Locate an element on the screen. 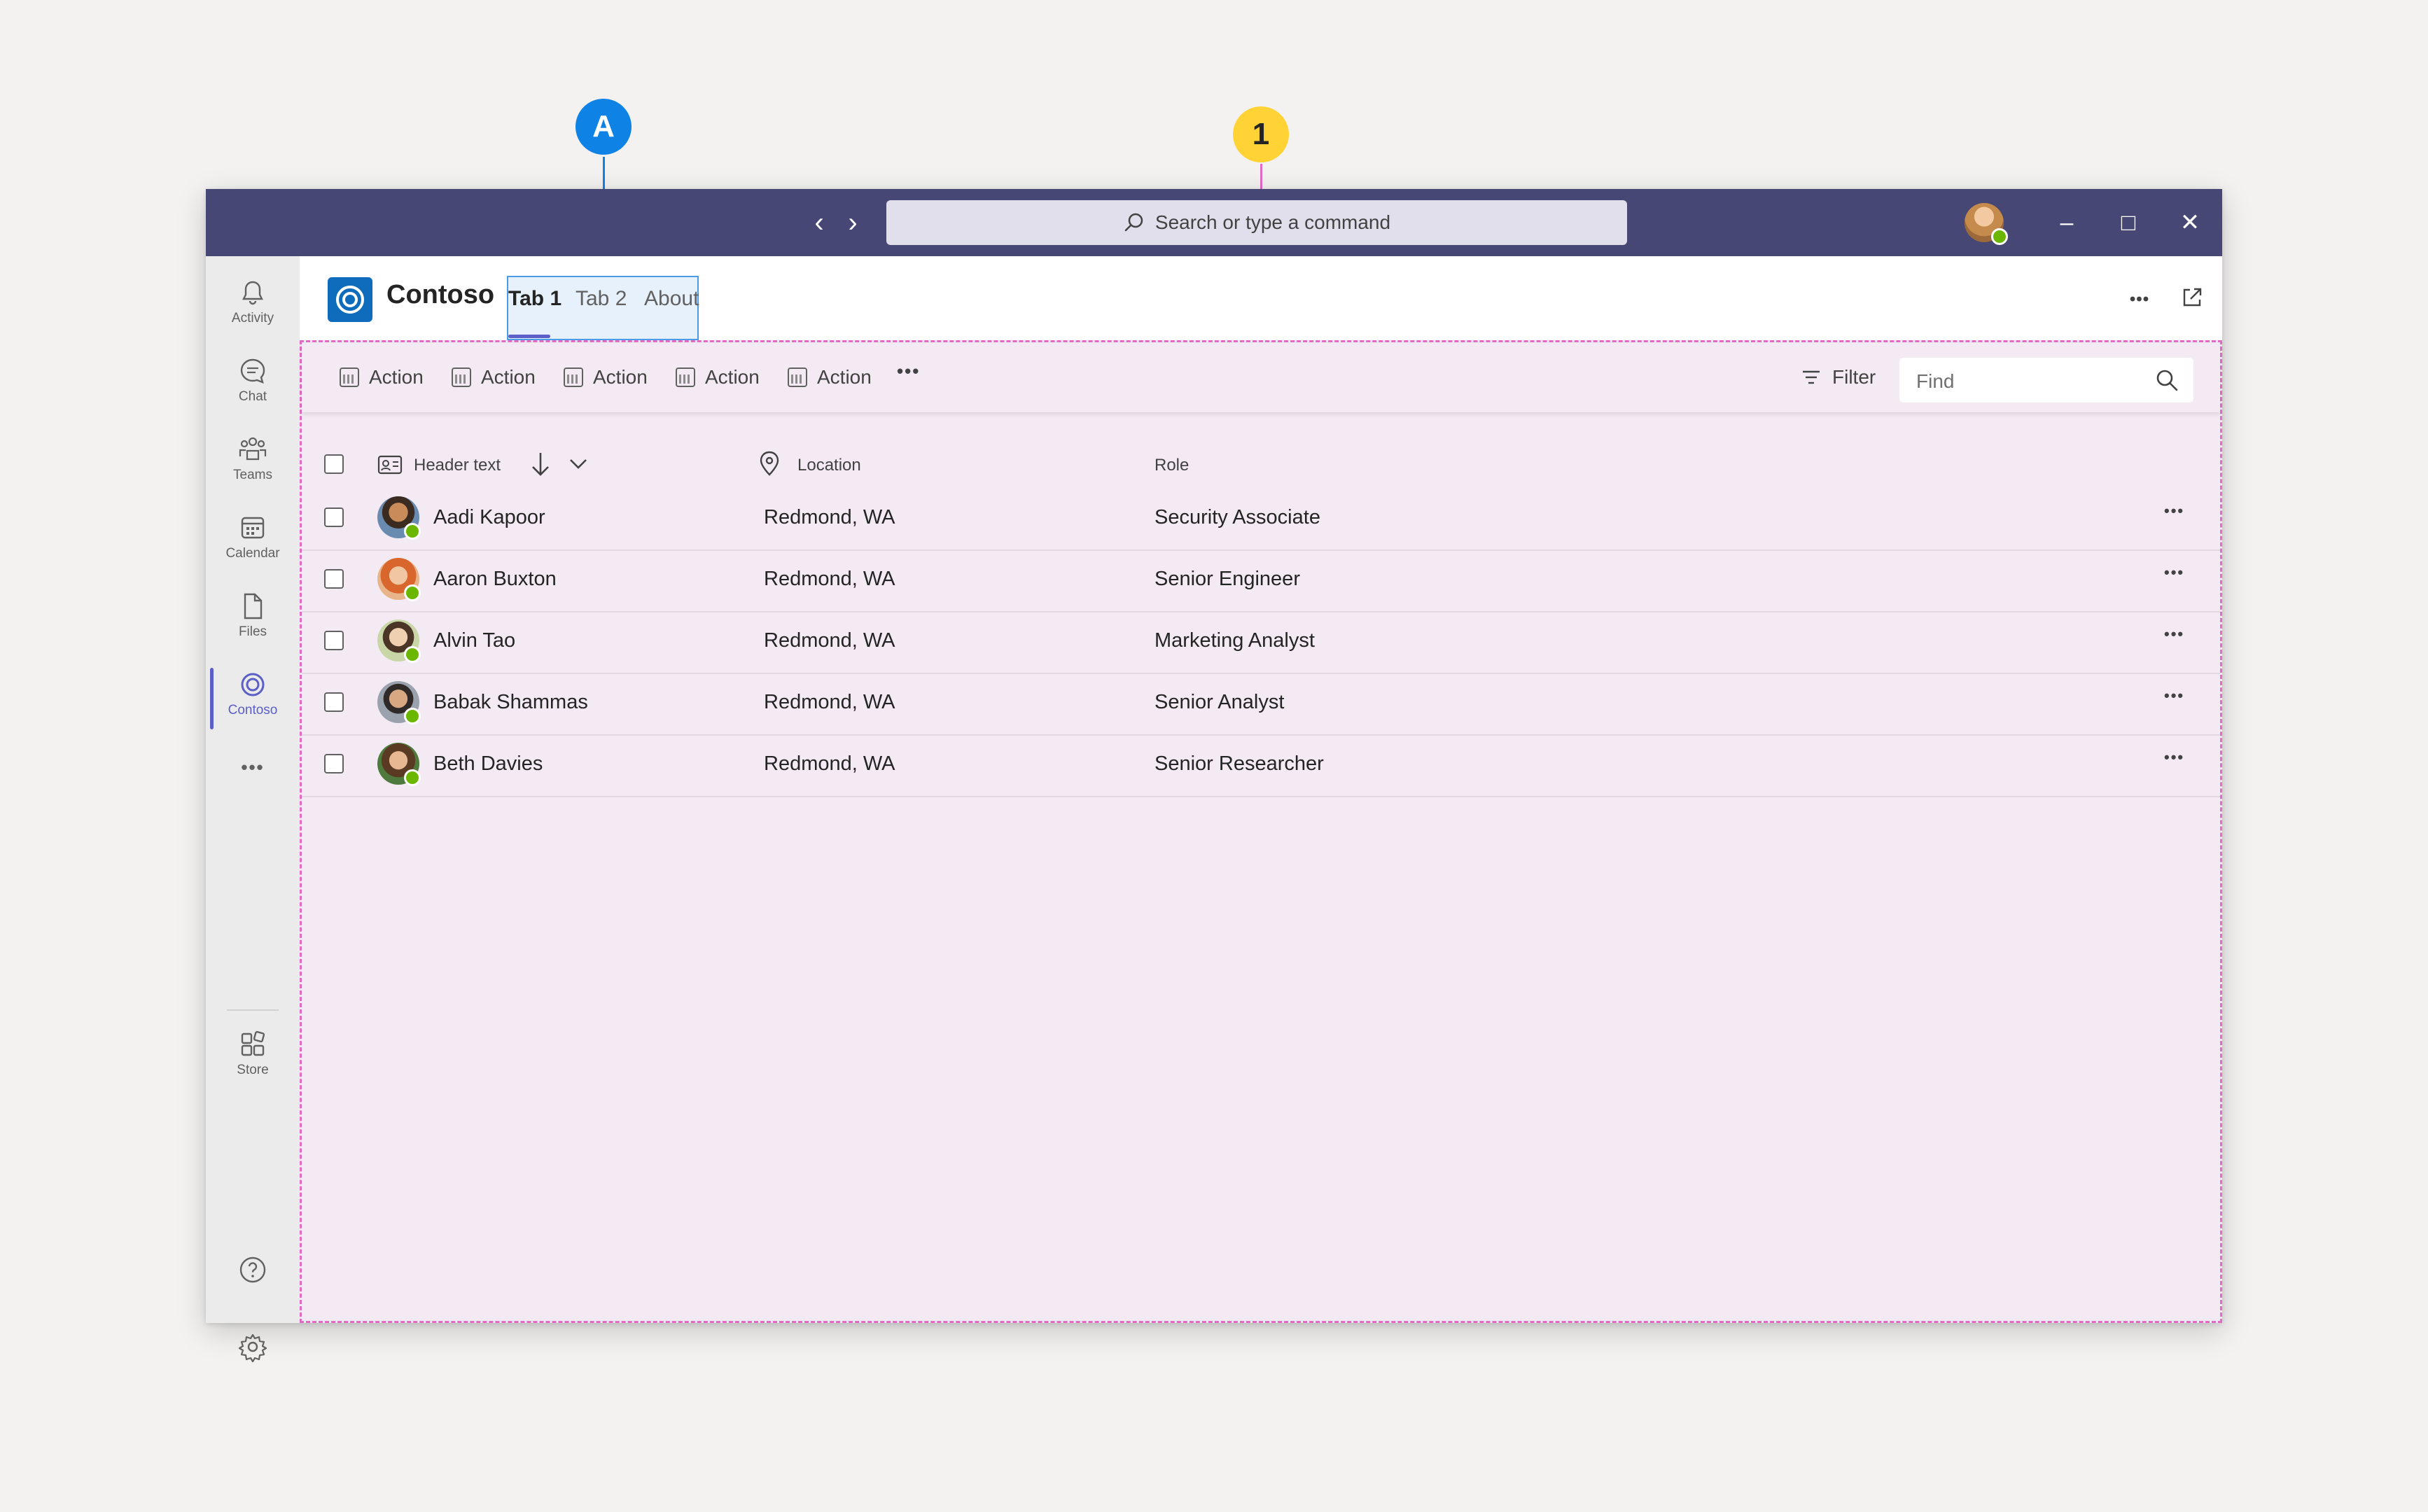  rail-item-files: Files is located at coordinates (253, 620).